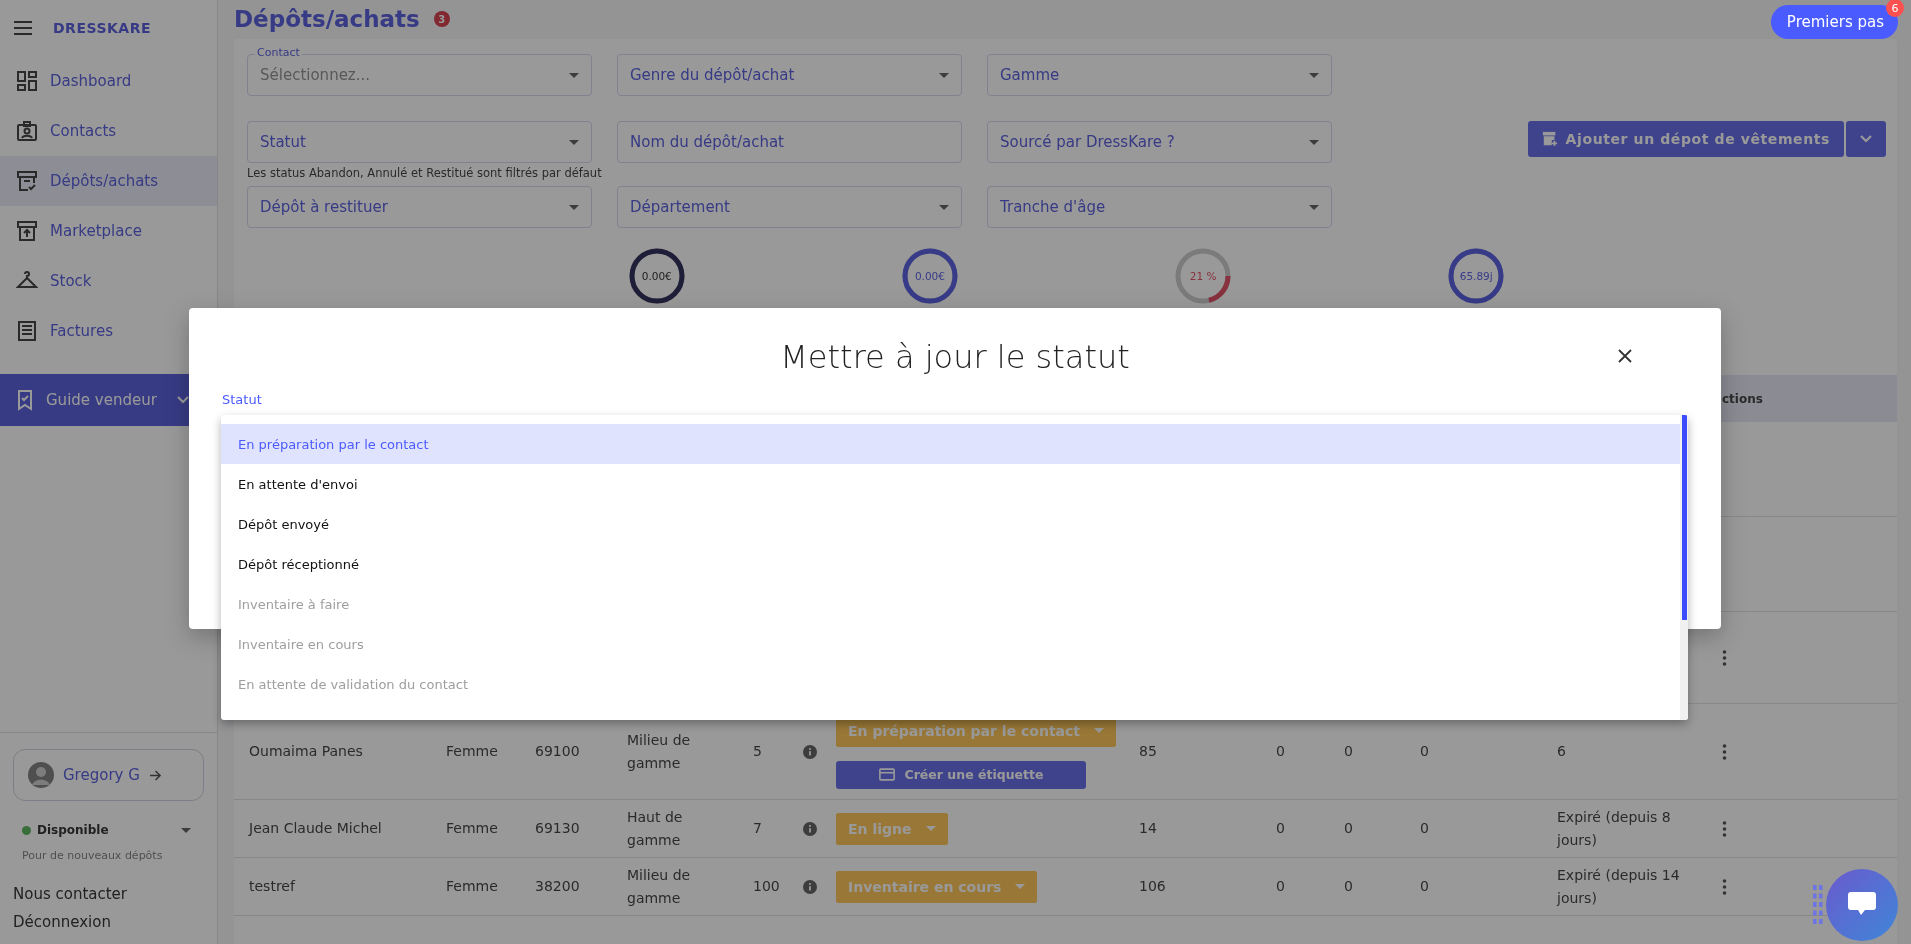 This screenshot has height=944, width=1911. I want to click on count-badge: 3, so click(441, 19).